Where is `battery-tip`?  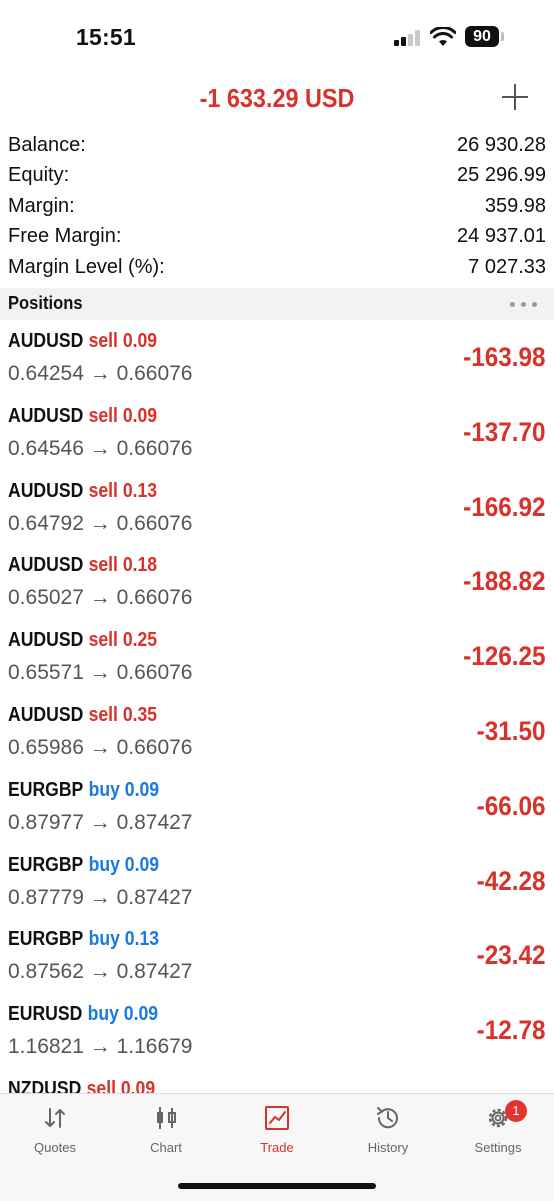
battery-tip is located at coordinates (502, 36).